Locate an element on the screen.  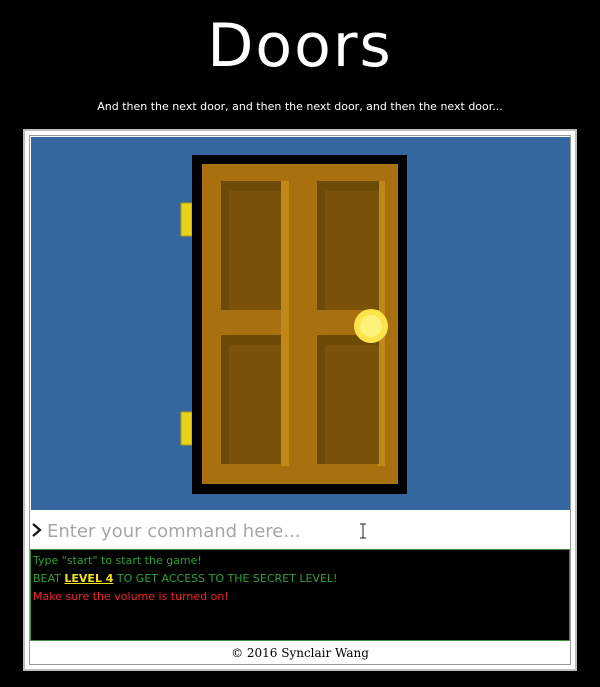
level-4-link: LEVEL 4 is located at coordinates (88, 578).